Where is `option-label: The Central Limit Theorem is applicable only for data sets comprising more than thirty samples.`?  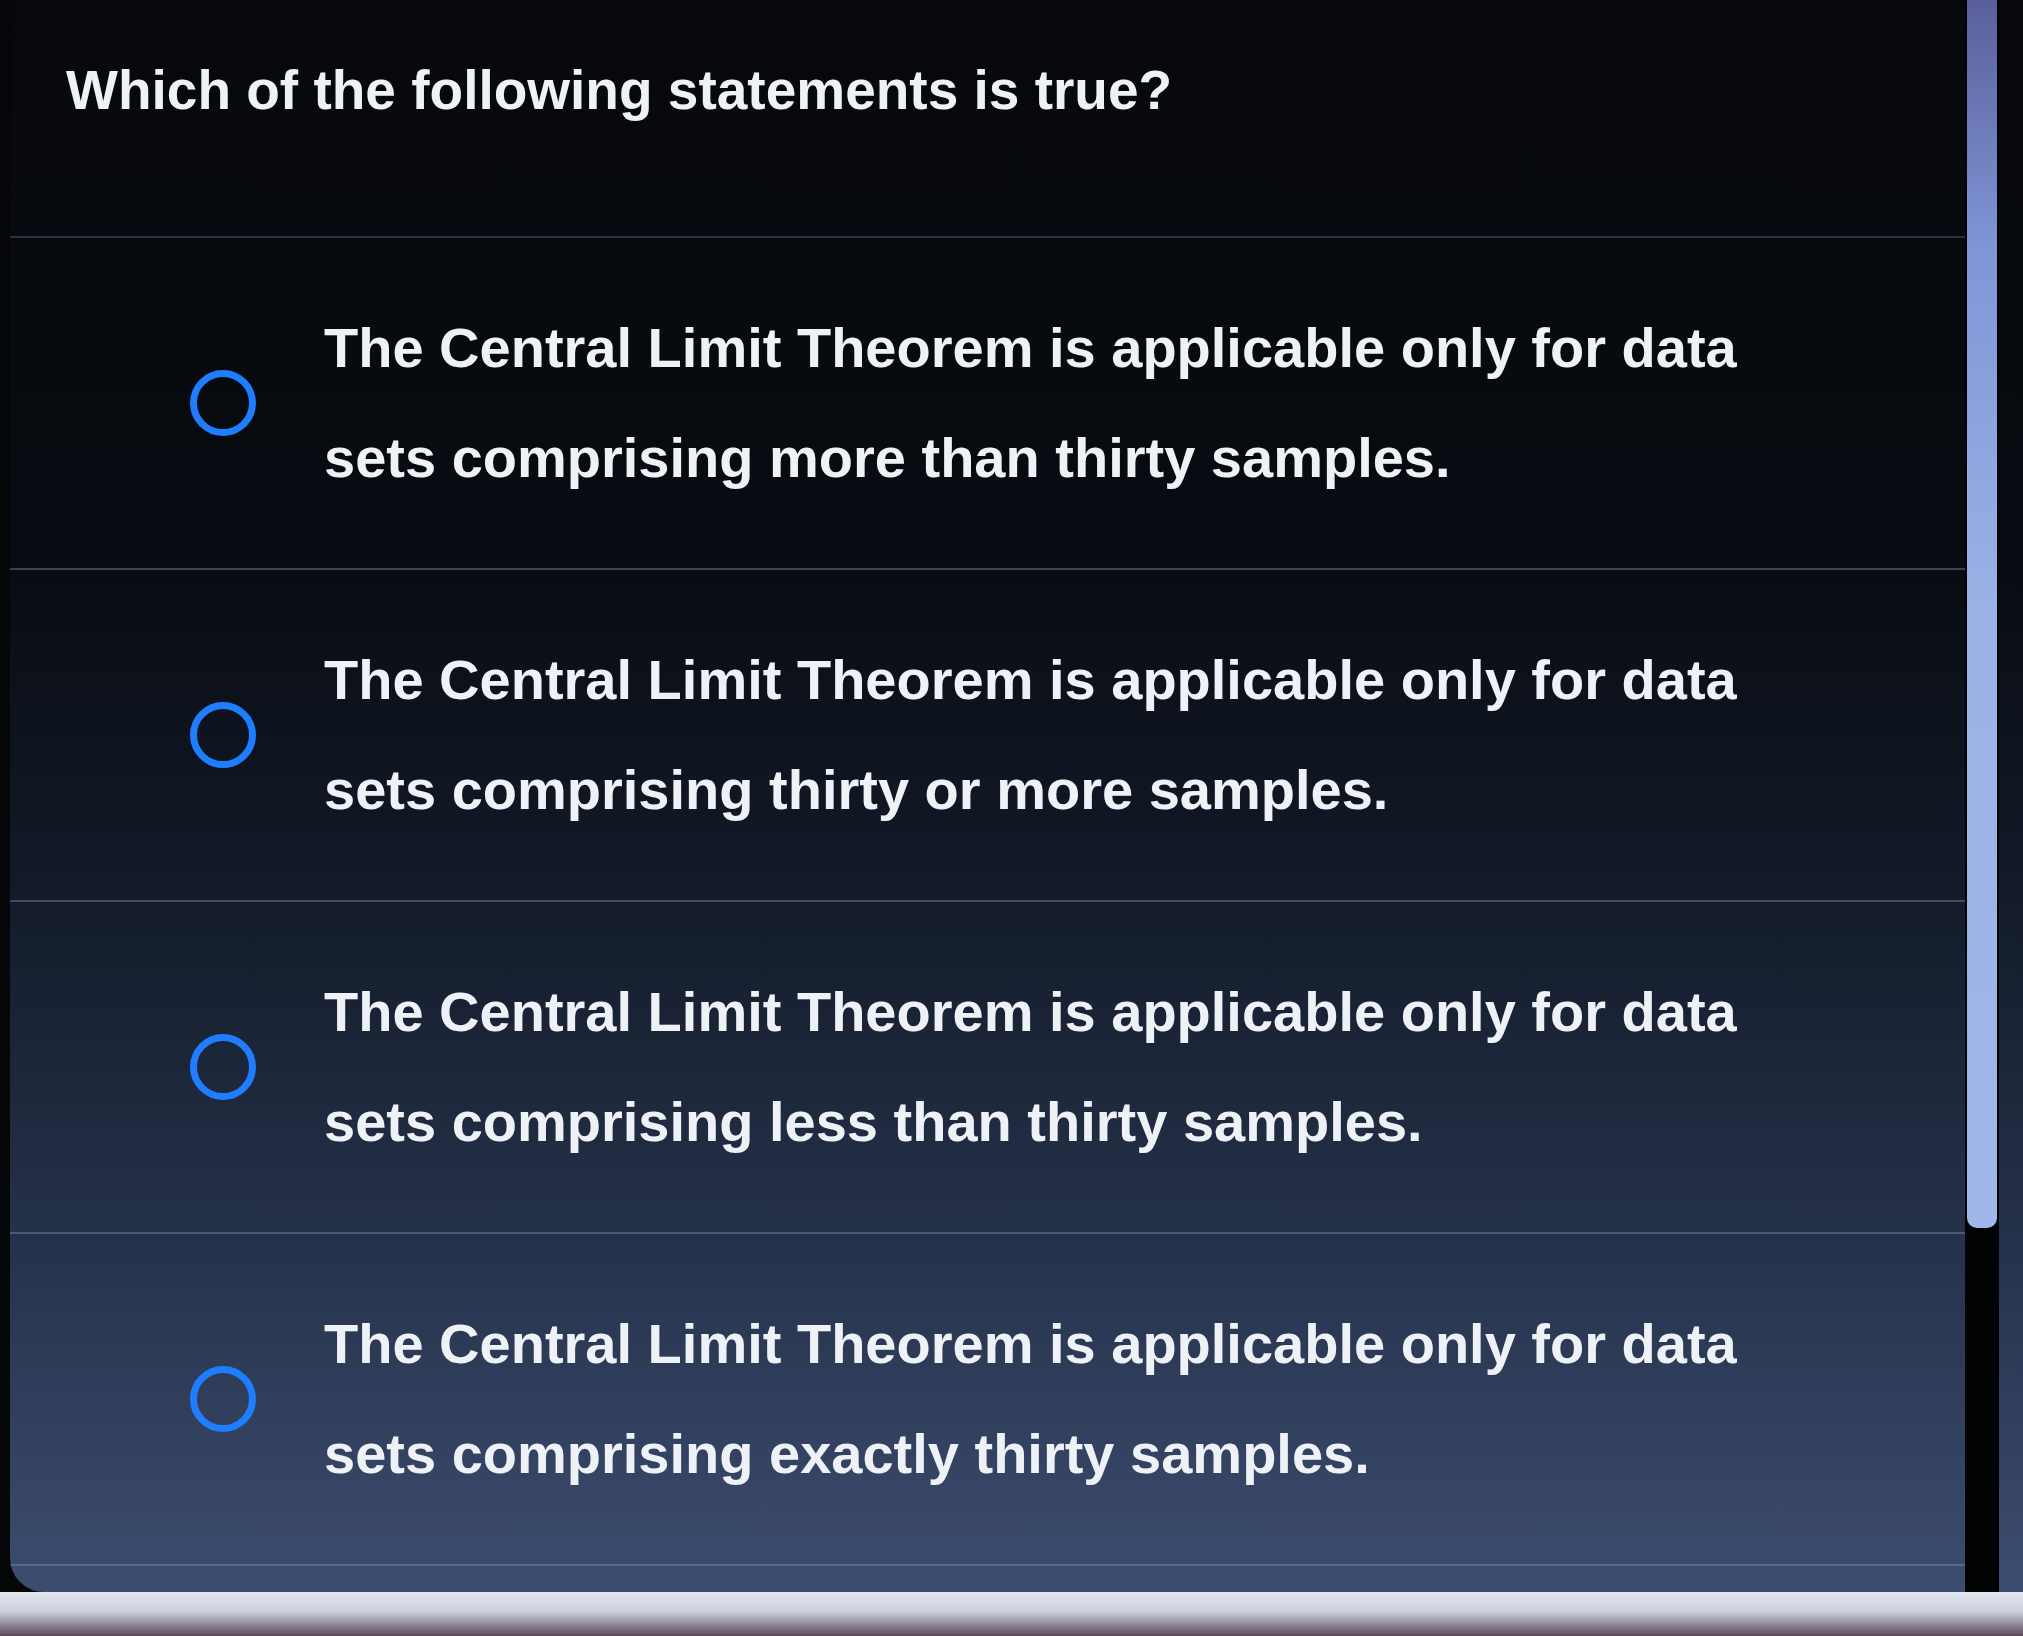 option-label: The Central Limit Theorem is applicable only for data sets comprising more than thirty samples. is located at coordinates (1089, 403).